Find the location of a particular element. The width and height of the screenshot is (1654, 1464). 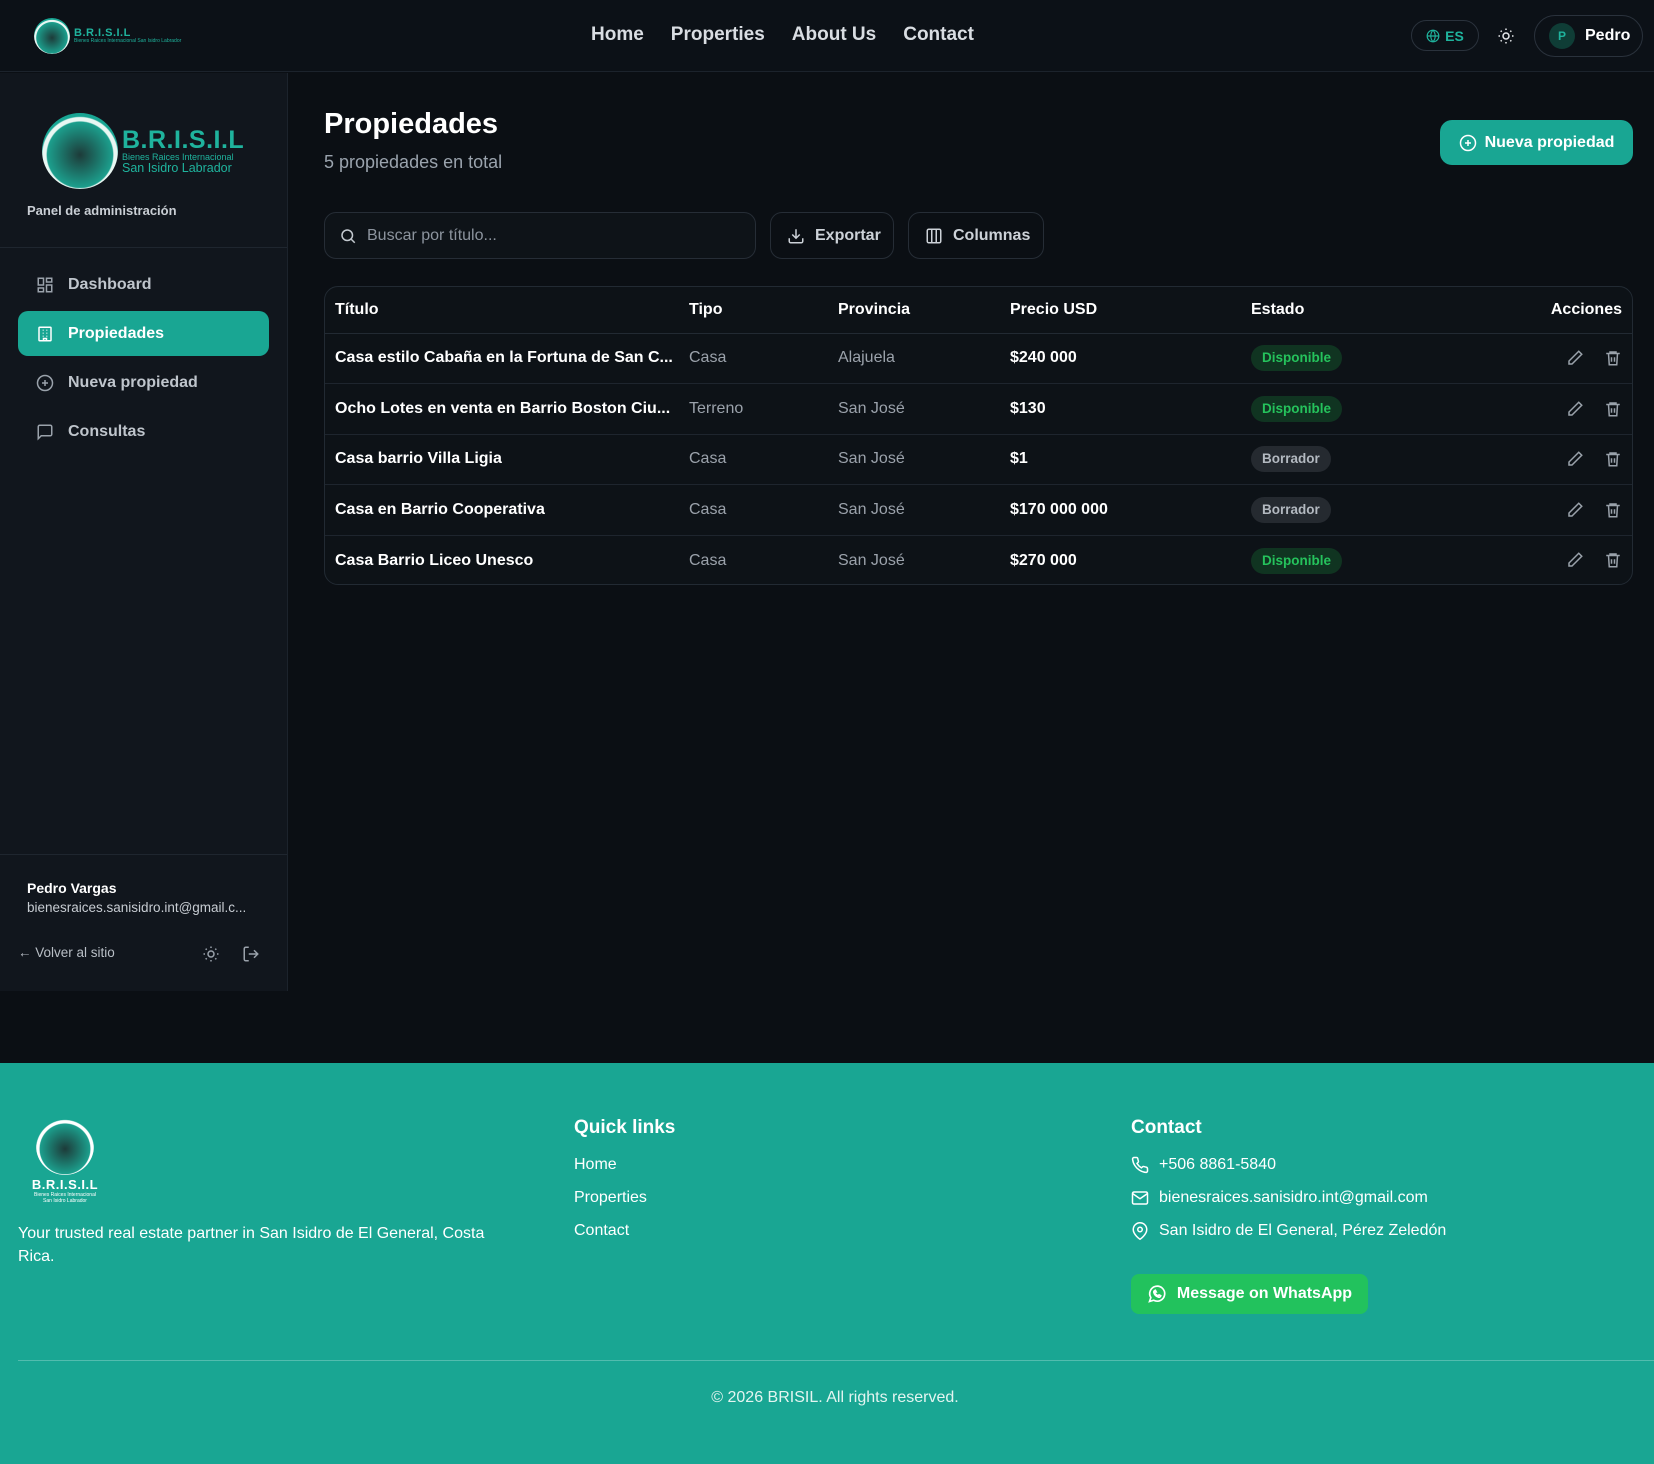

dashboard-icon is located at coordinates (45, 284).